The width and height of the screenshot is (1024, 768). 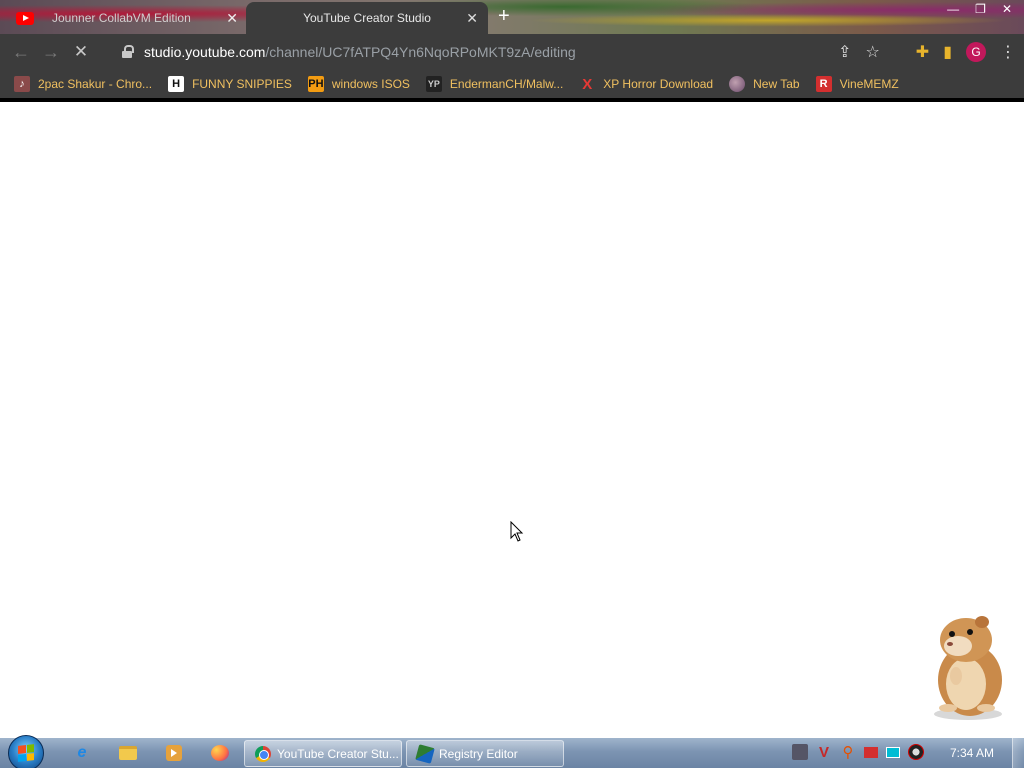 I want to click on bookmark-xp-horror: X XP Horror Download, so click(x=646, y=84).